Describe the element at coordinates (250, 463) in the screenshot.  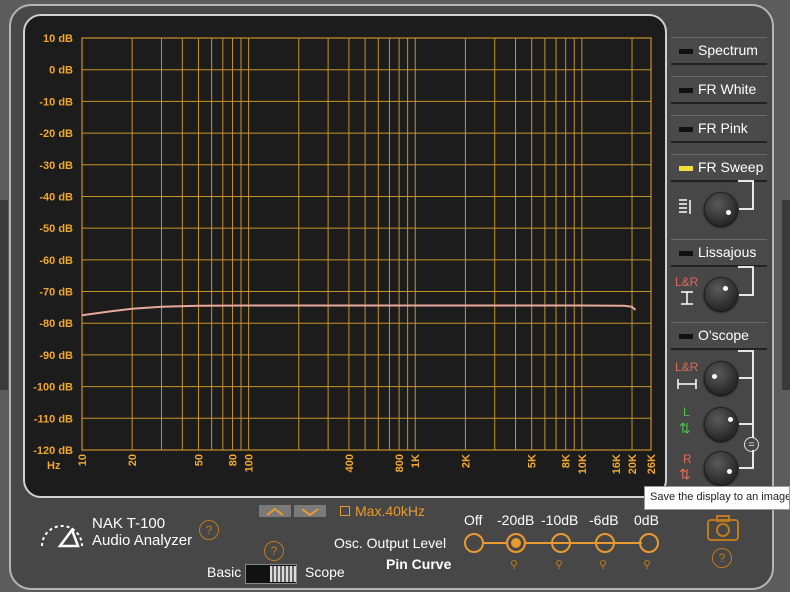
I see `x-tick-label: 100` at that location.